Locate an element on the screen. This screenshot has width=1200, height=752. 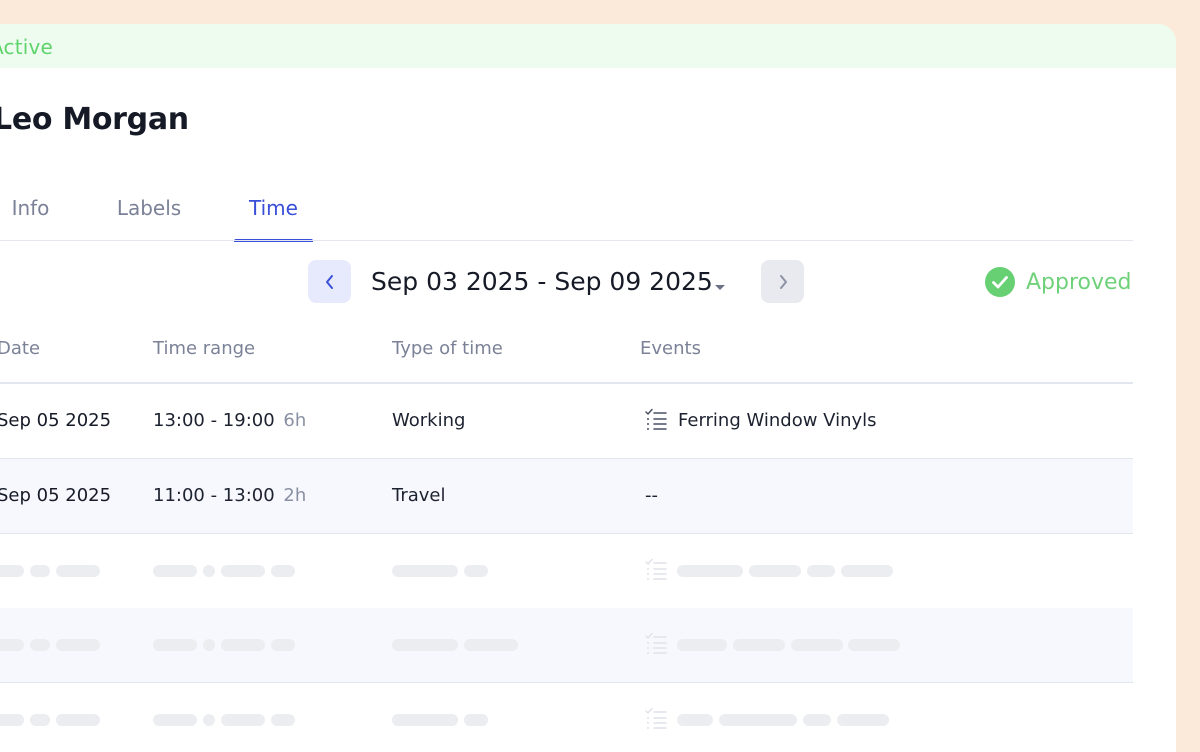
status-banner: Active is located at coordinates (588, 46).